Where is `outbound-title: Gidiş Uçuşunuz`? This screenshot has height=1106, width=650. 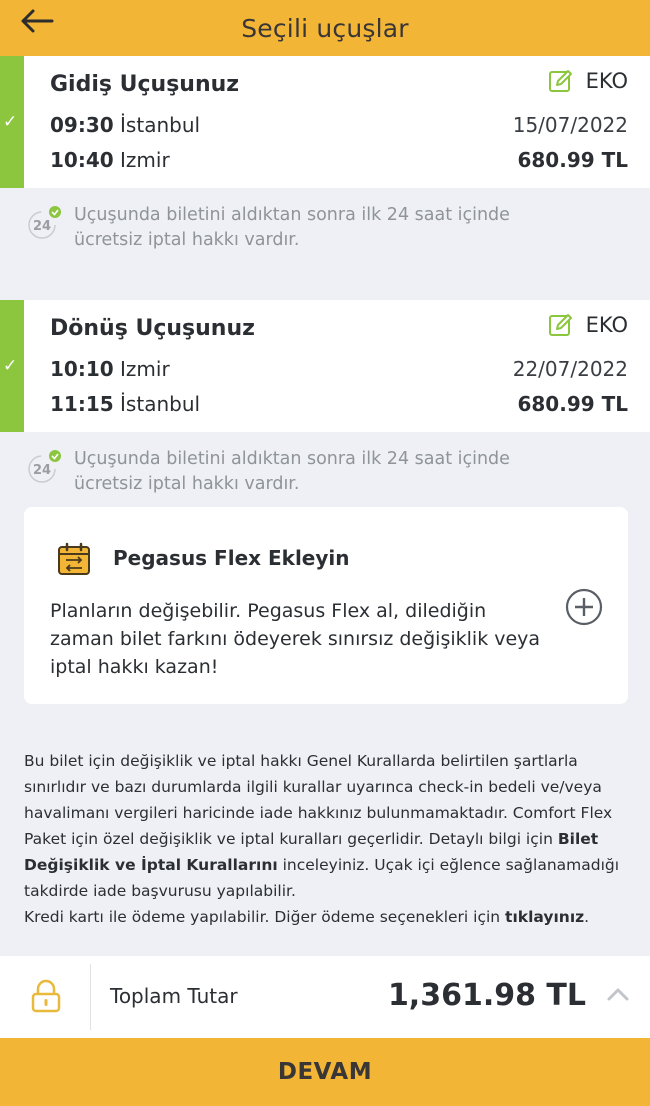
outbound-title: Gidiş Uçuşunuz is located at coordinates (145, 84).